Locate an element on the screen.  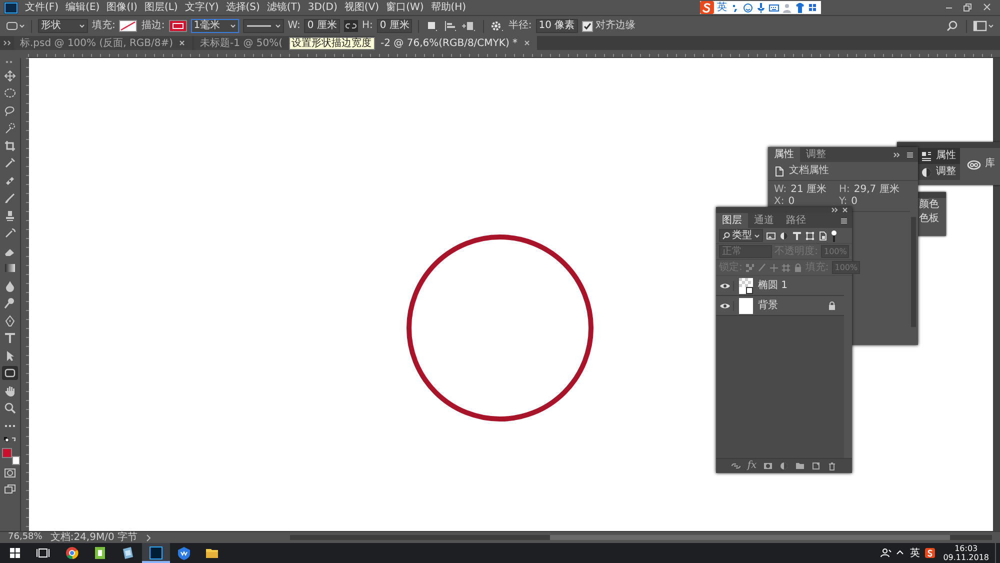
effects-button: fx is located at coordinates (752, 466).